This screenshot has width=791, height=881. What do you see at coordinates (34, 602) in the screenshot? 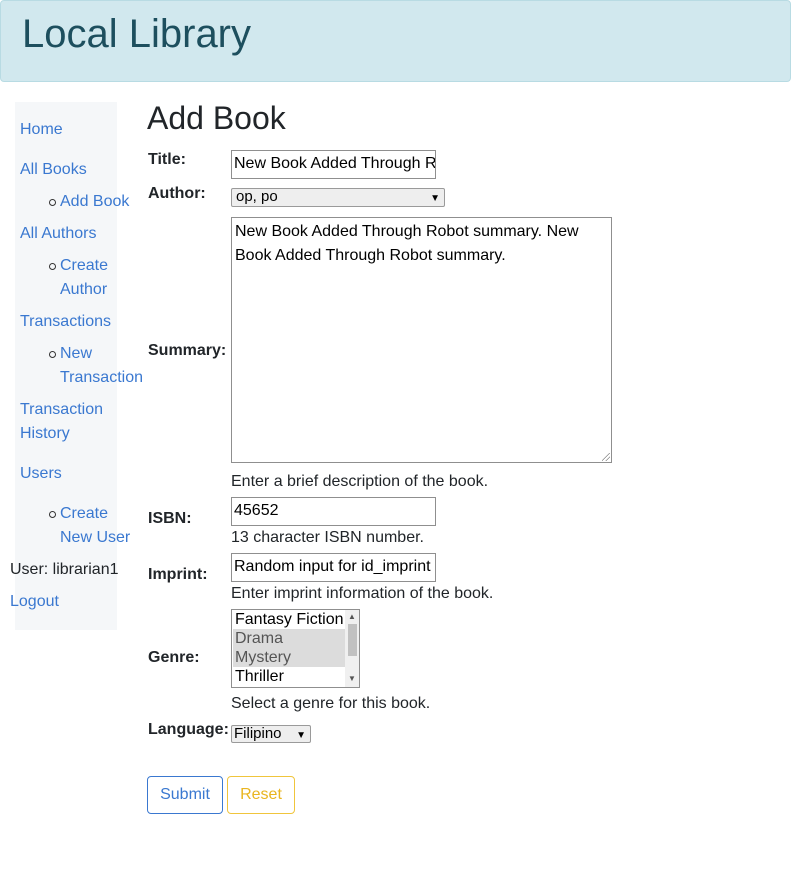
I see `sidebar-item-logout: Logout` at bounding box center [34, 602].